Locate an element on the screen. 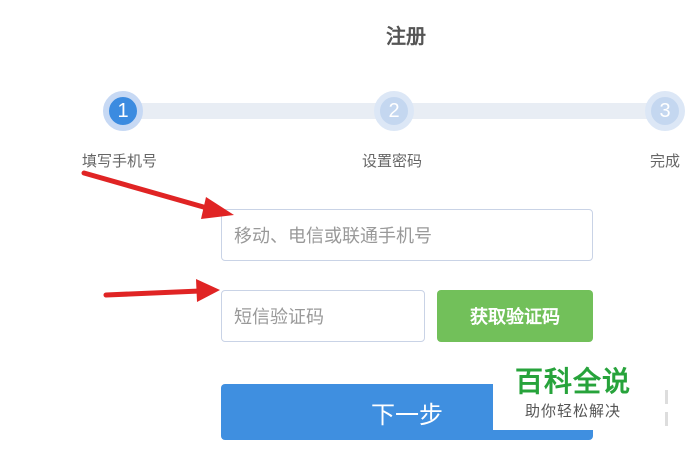 The height and width of the screenshot is (455, 692). arrow-to-code-icon is located at coordinates (161, 290).